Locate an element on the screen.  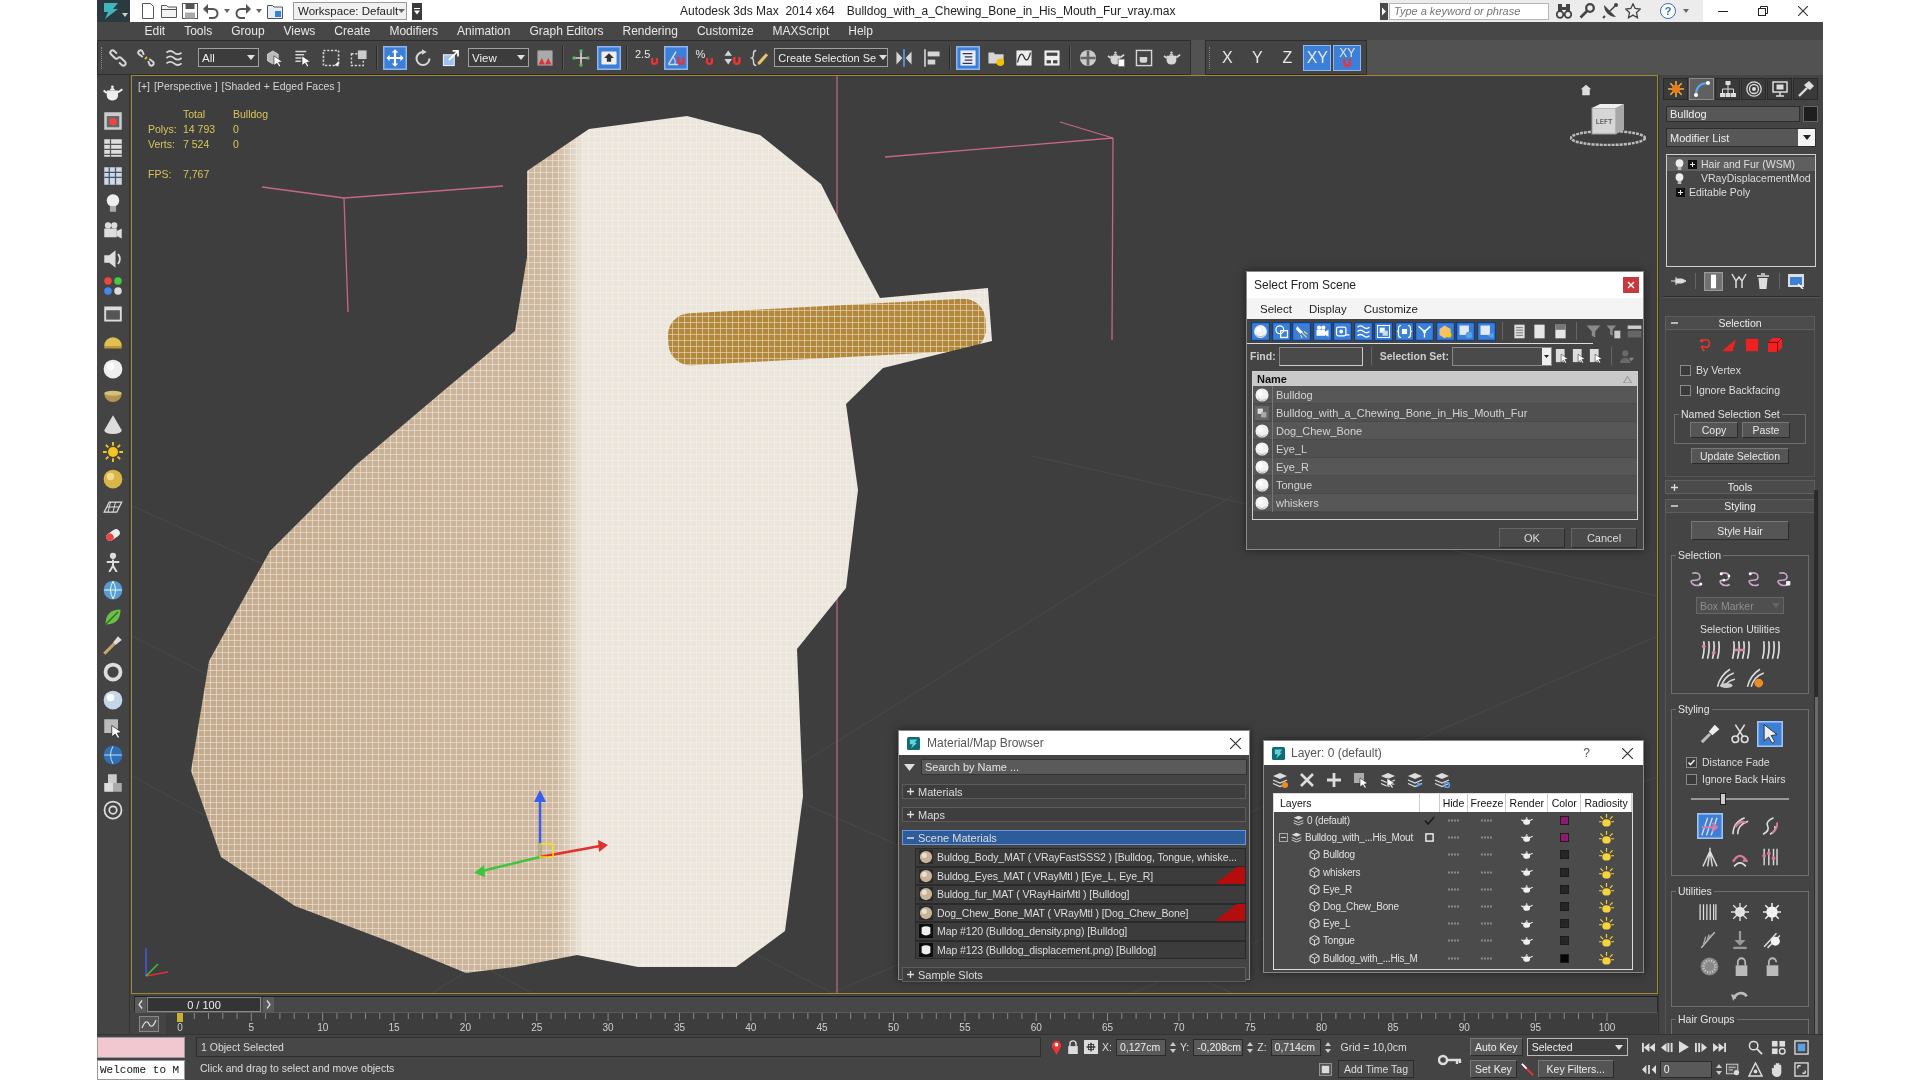
angle-magnet-icon is located at coordinates (676, 57).